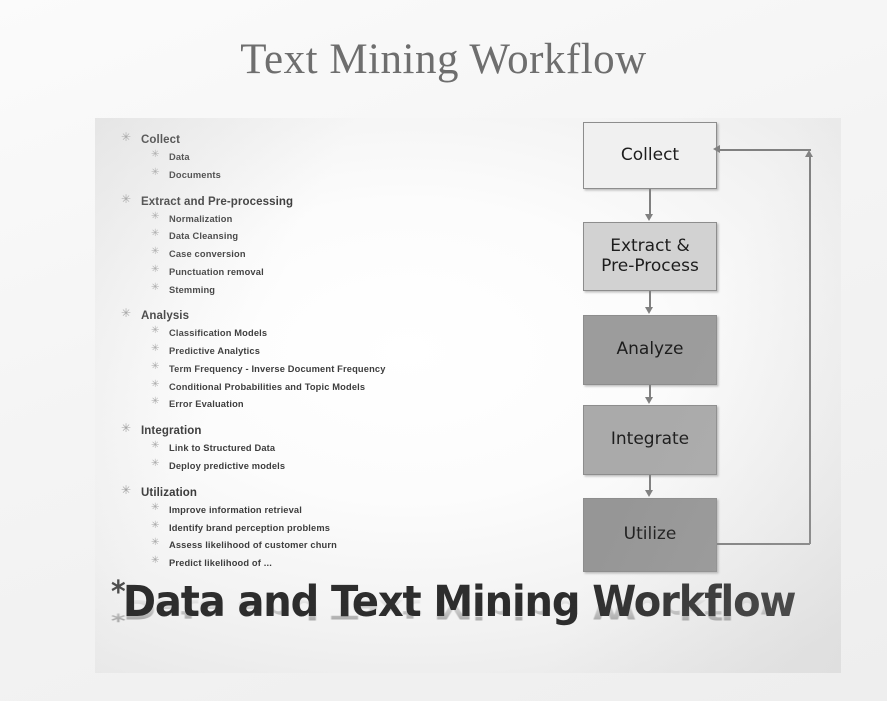 The height and width of the screenshot is (701, 887). I want to click on flow-node-analyze: Analyze, so click(650, 350).